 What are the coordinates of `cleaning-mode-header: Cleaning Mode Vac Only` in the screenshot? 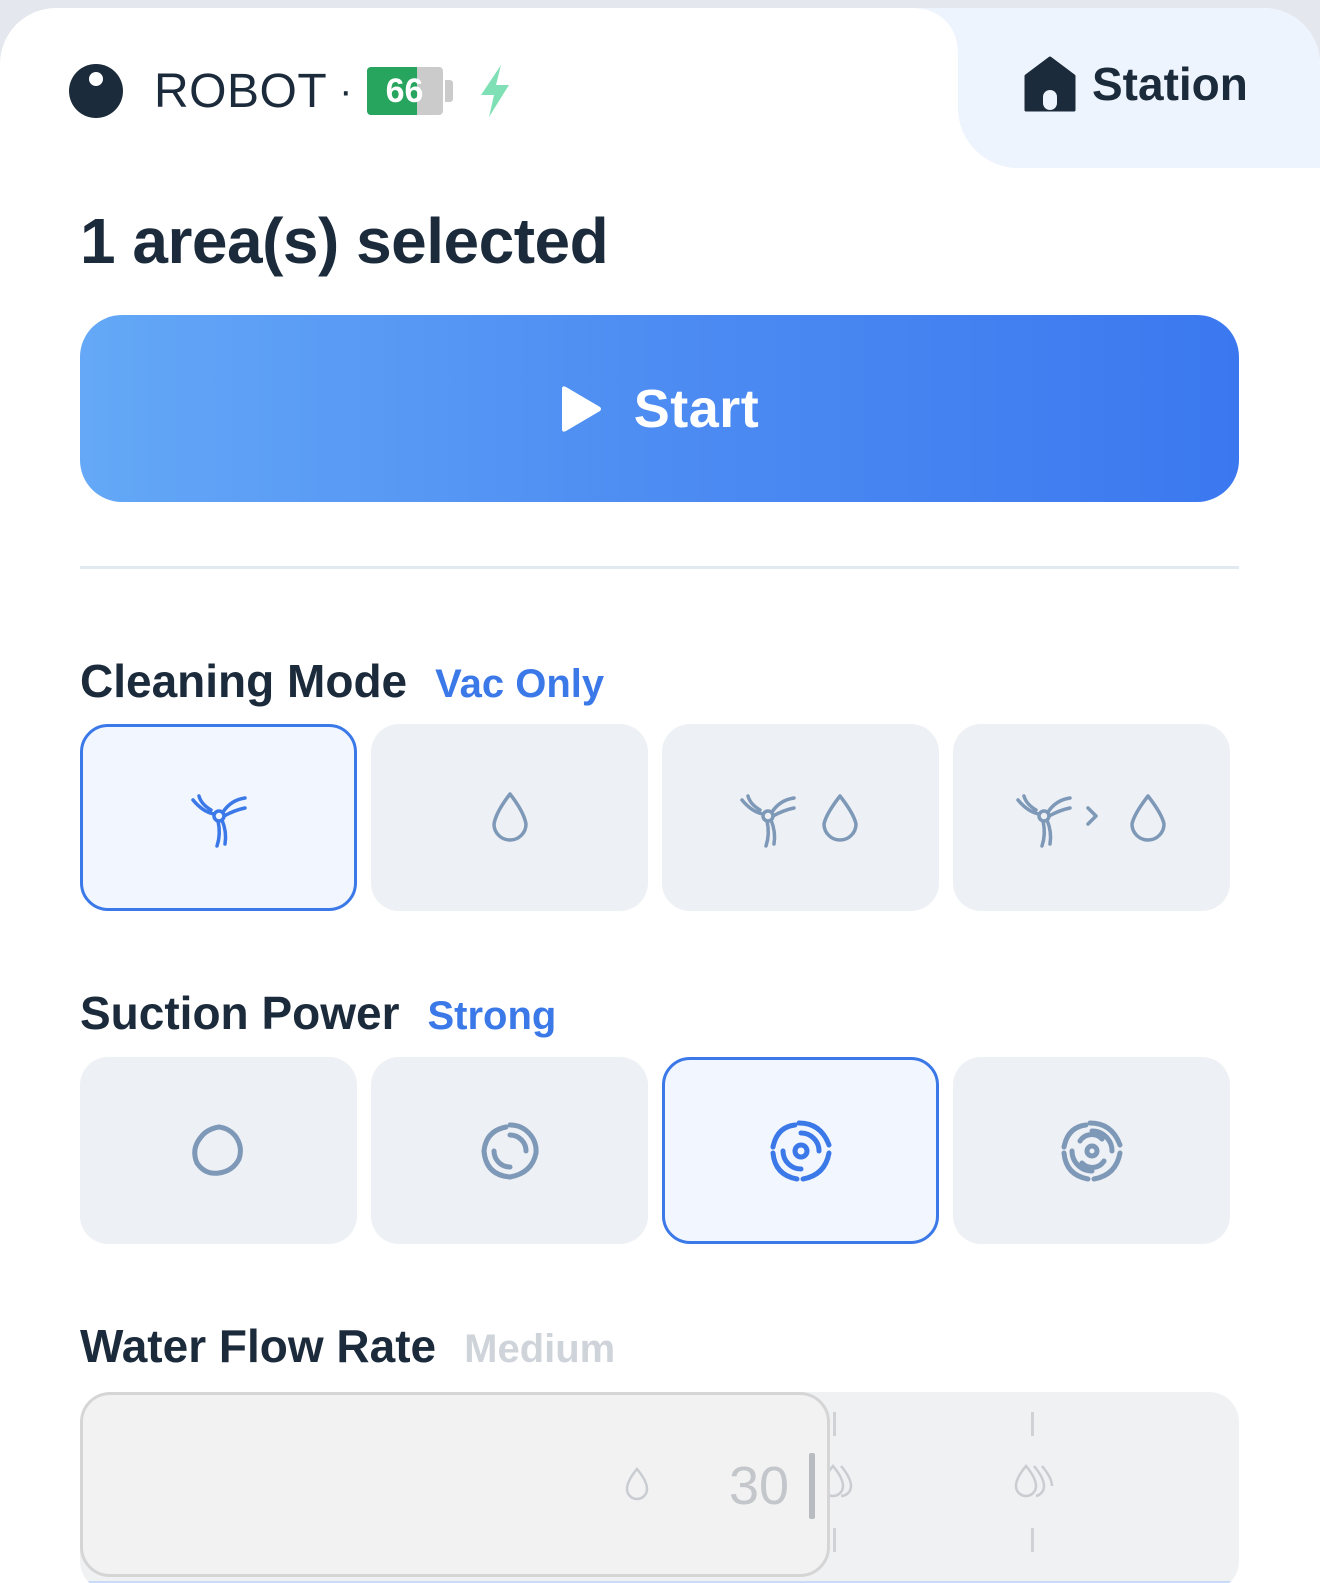 It's located at (342, 681).